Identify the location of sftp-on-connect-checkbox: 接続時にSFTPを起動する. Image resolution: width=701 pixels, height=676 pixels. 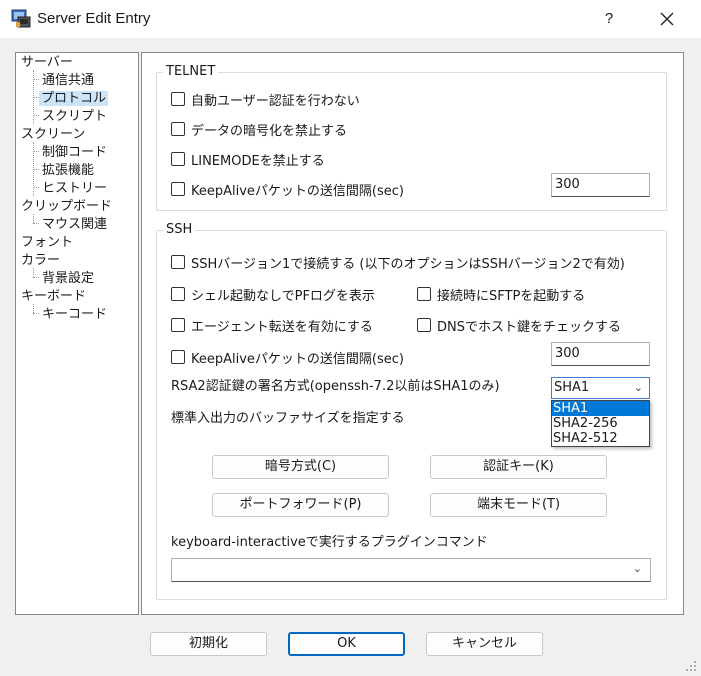
(501, 294).